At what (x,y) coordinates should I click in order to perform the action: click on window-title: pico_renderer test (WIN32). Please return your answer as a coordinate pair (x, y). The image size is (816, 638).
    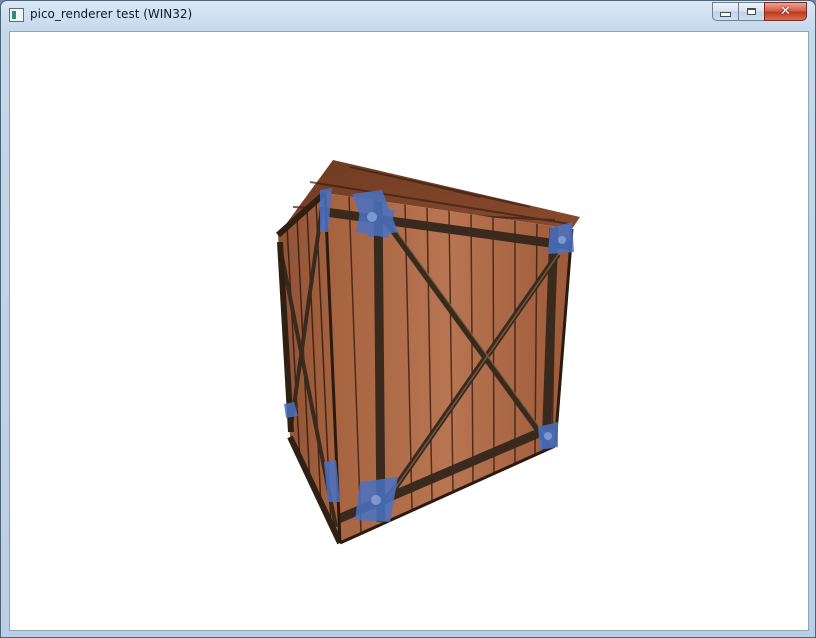
    Looking at the image, I should click on (111, 14).